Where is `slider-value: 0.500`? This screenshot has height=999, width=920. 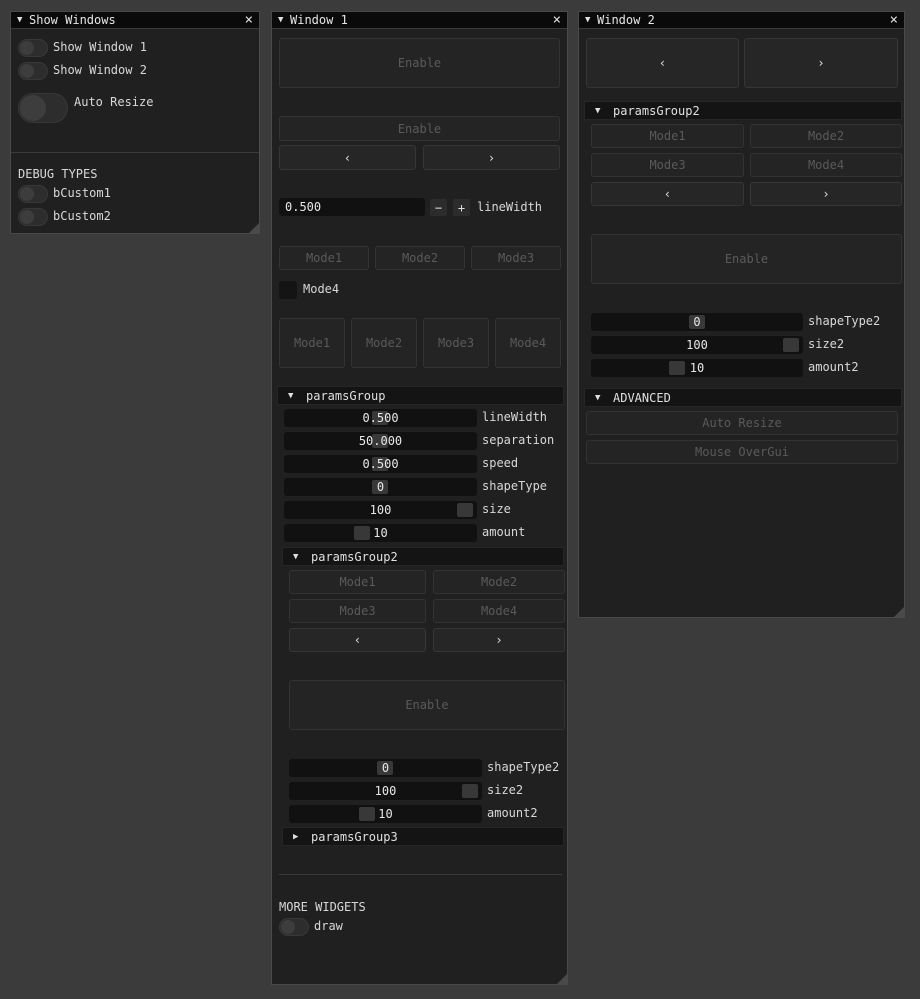 slider-value: 0.500 is located at coordinates (380, 464).